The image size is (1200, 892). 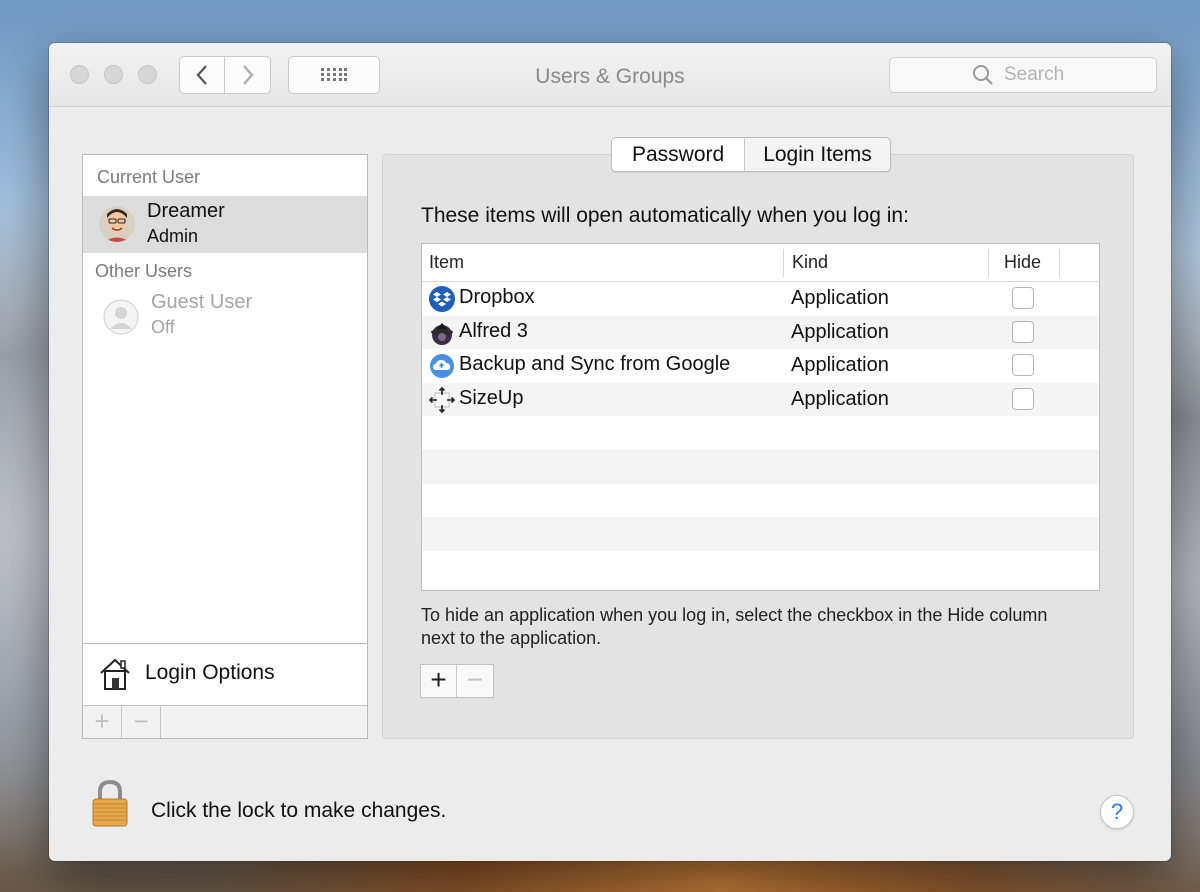 I want to click on table-header: Item Kind Hide, so click(x=760, y=263).